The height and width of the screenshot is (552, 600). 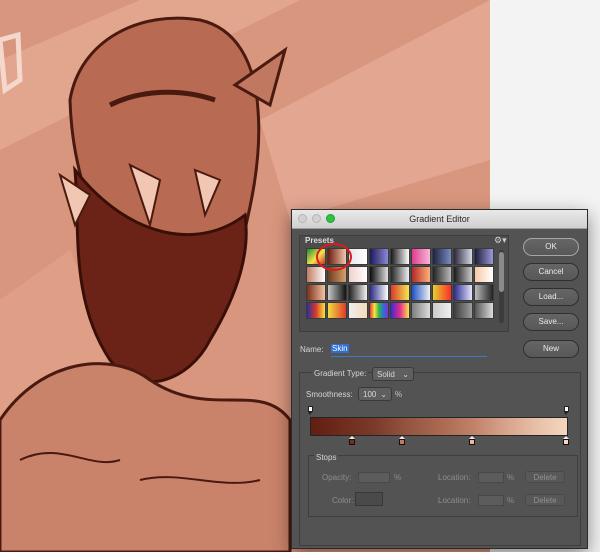 I want to click on name-value: Skin, so click(x=340, y=348).